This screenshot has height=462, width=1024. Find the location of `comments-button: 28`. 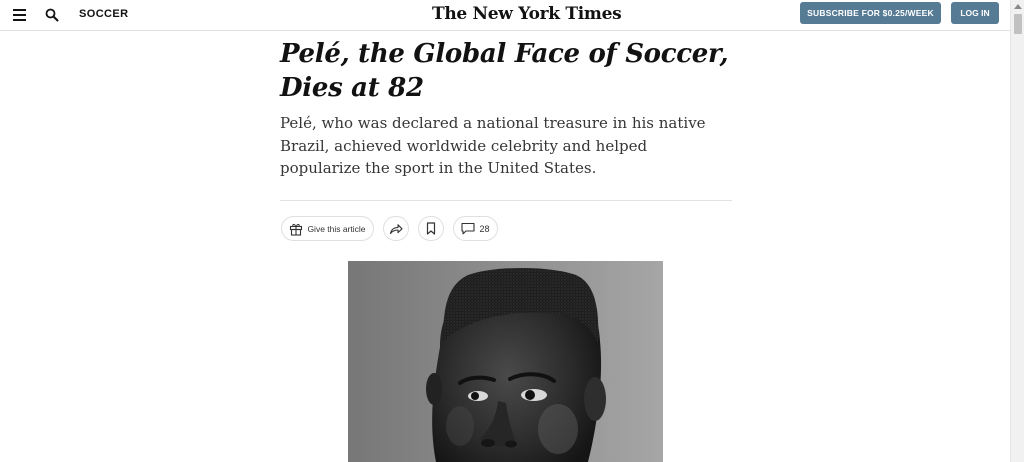

comments-button: 28 is located at coordinates (475, 228).